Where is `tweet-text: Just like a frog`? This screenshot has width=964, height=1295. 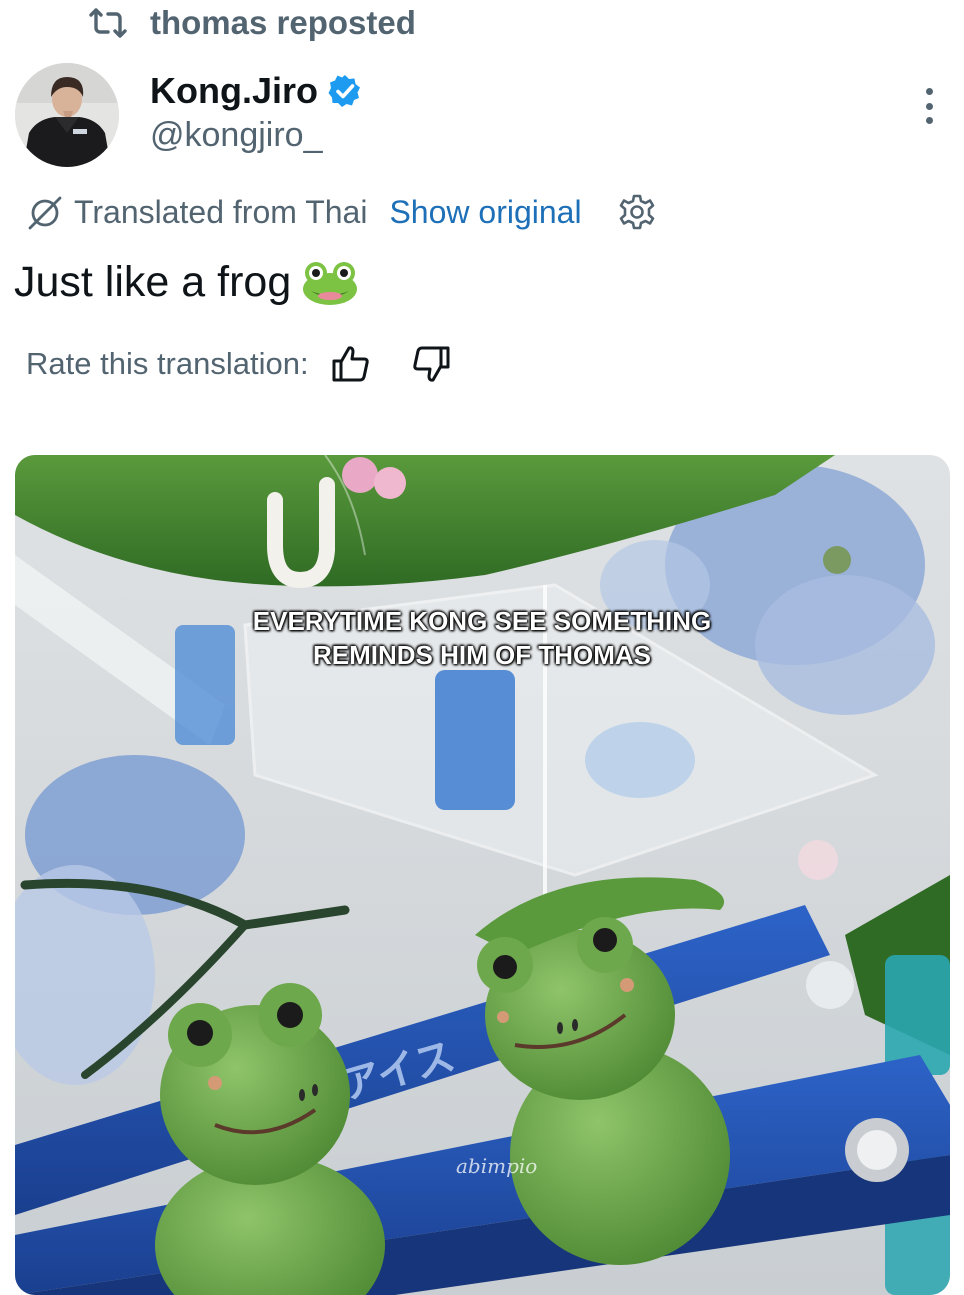
tweet-text: Just like a frog is located at coordinates (153, 282).